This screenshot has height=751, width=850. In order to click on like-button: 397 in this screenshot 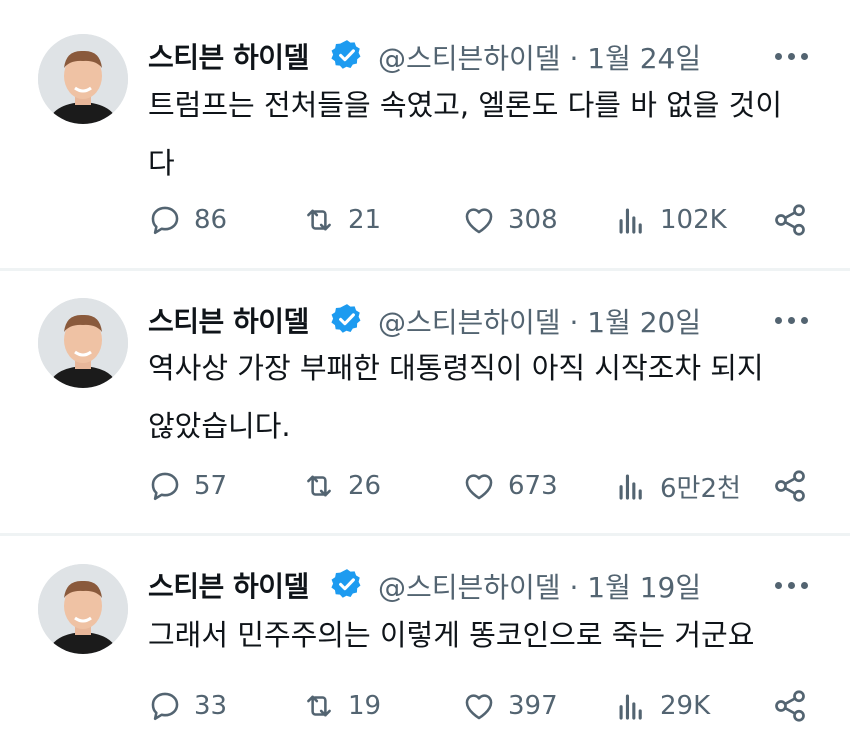, I will do `click(510, 706)`.